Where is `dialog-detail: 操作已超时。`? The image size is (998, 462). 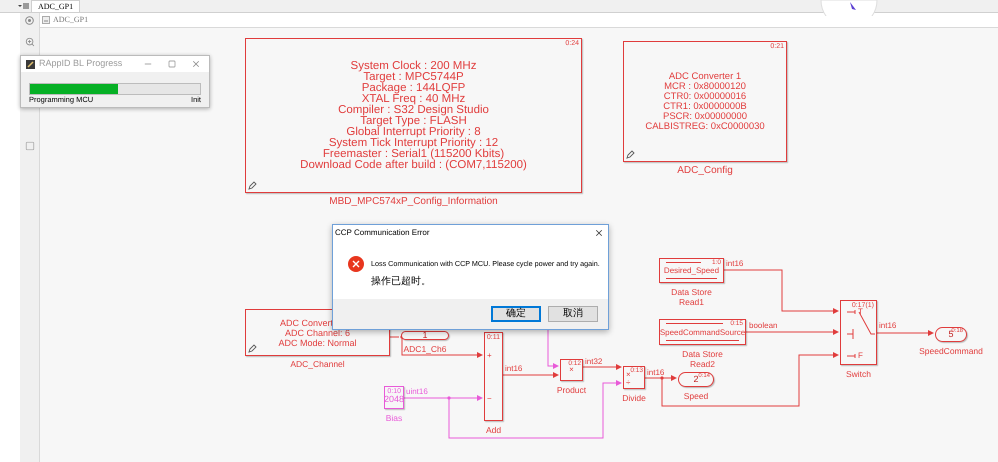
dialog-detail: 操作已超时。 is located at coordinates (401, 282).